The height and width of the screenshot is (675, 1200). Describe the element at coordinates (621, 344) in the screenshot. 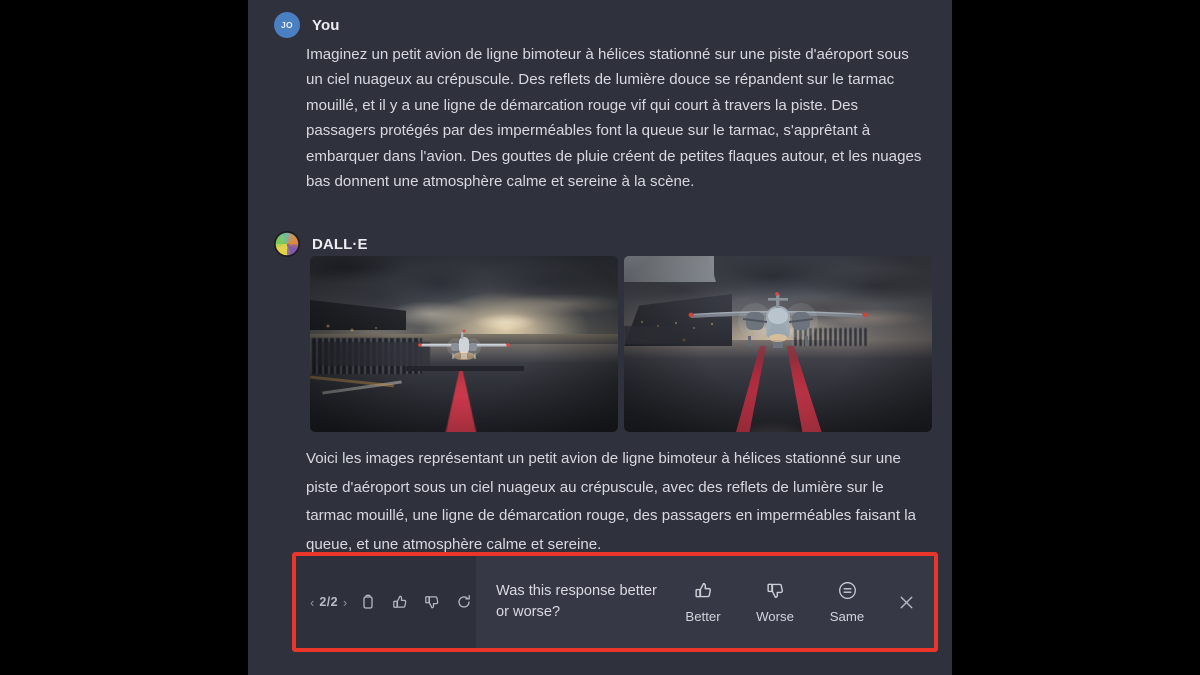

I see `generated-image-row` at that location.